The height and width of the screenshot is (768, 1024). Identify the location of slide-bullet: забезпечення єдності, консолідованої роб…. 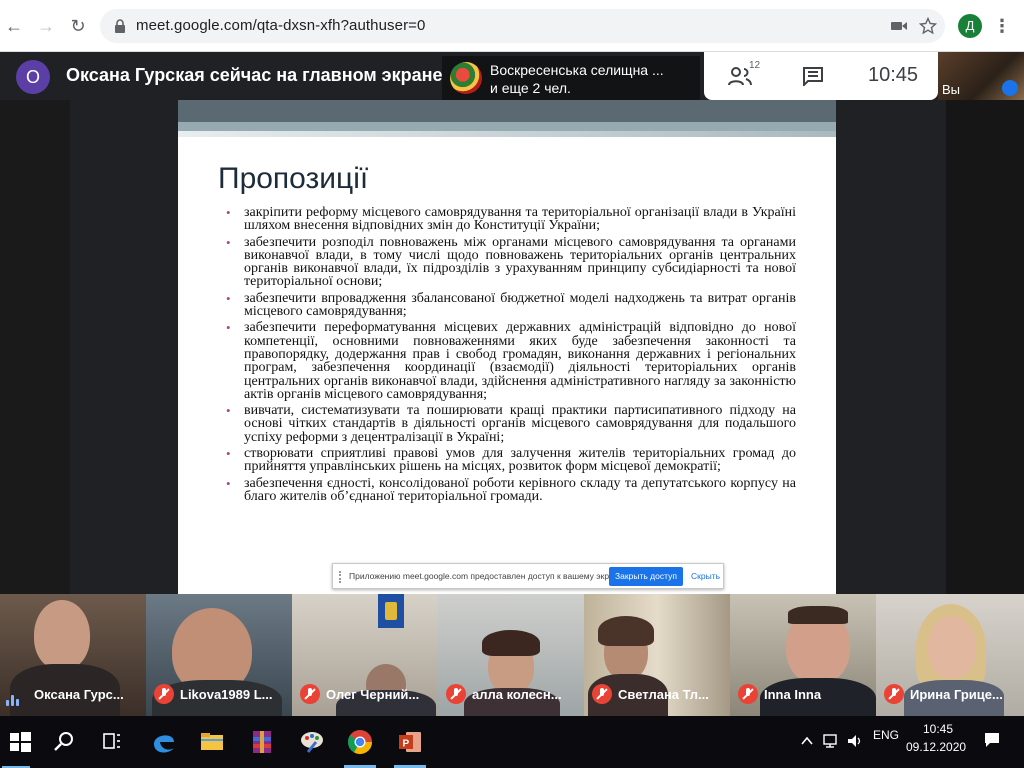
(511, 489).